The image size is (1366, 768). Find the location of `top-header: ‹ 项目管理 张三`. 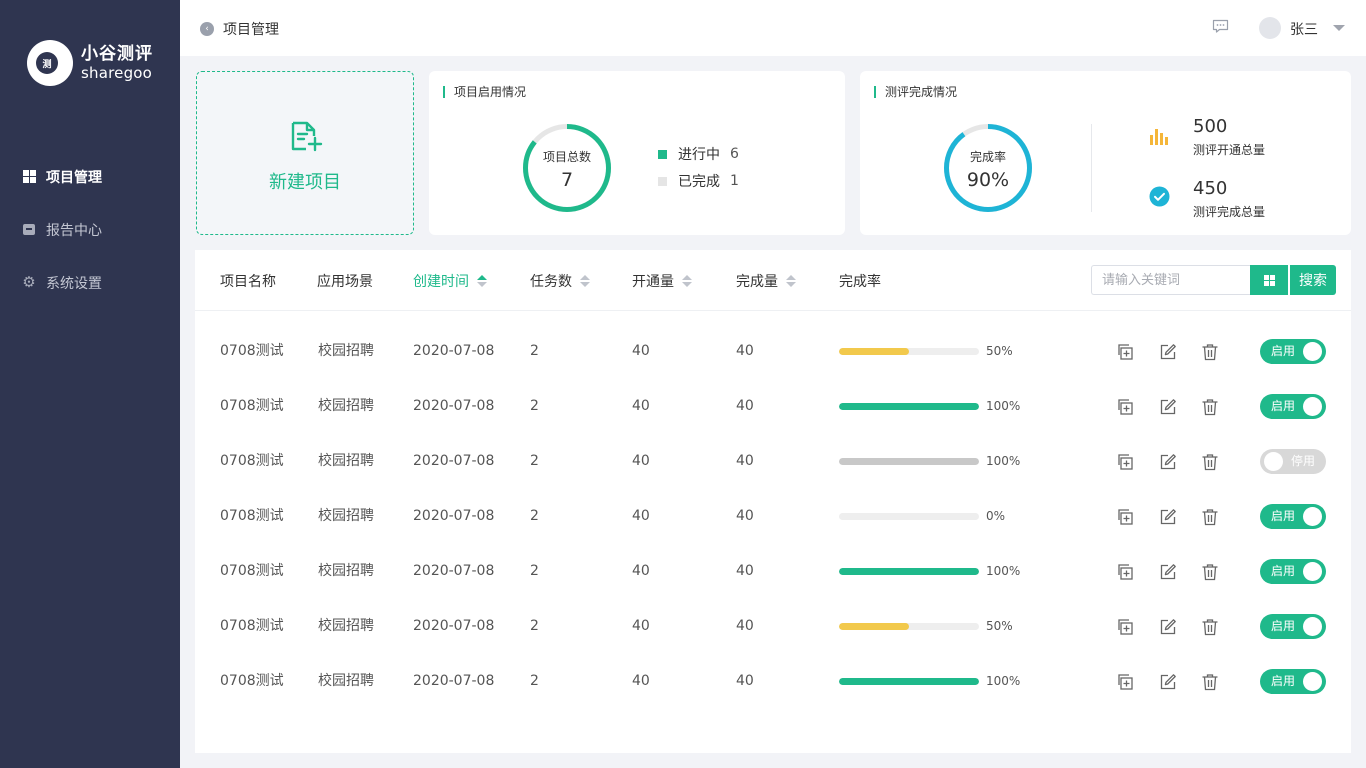

top-header: ‹ 项目管理 张三 is located at coordinates (773, 28).